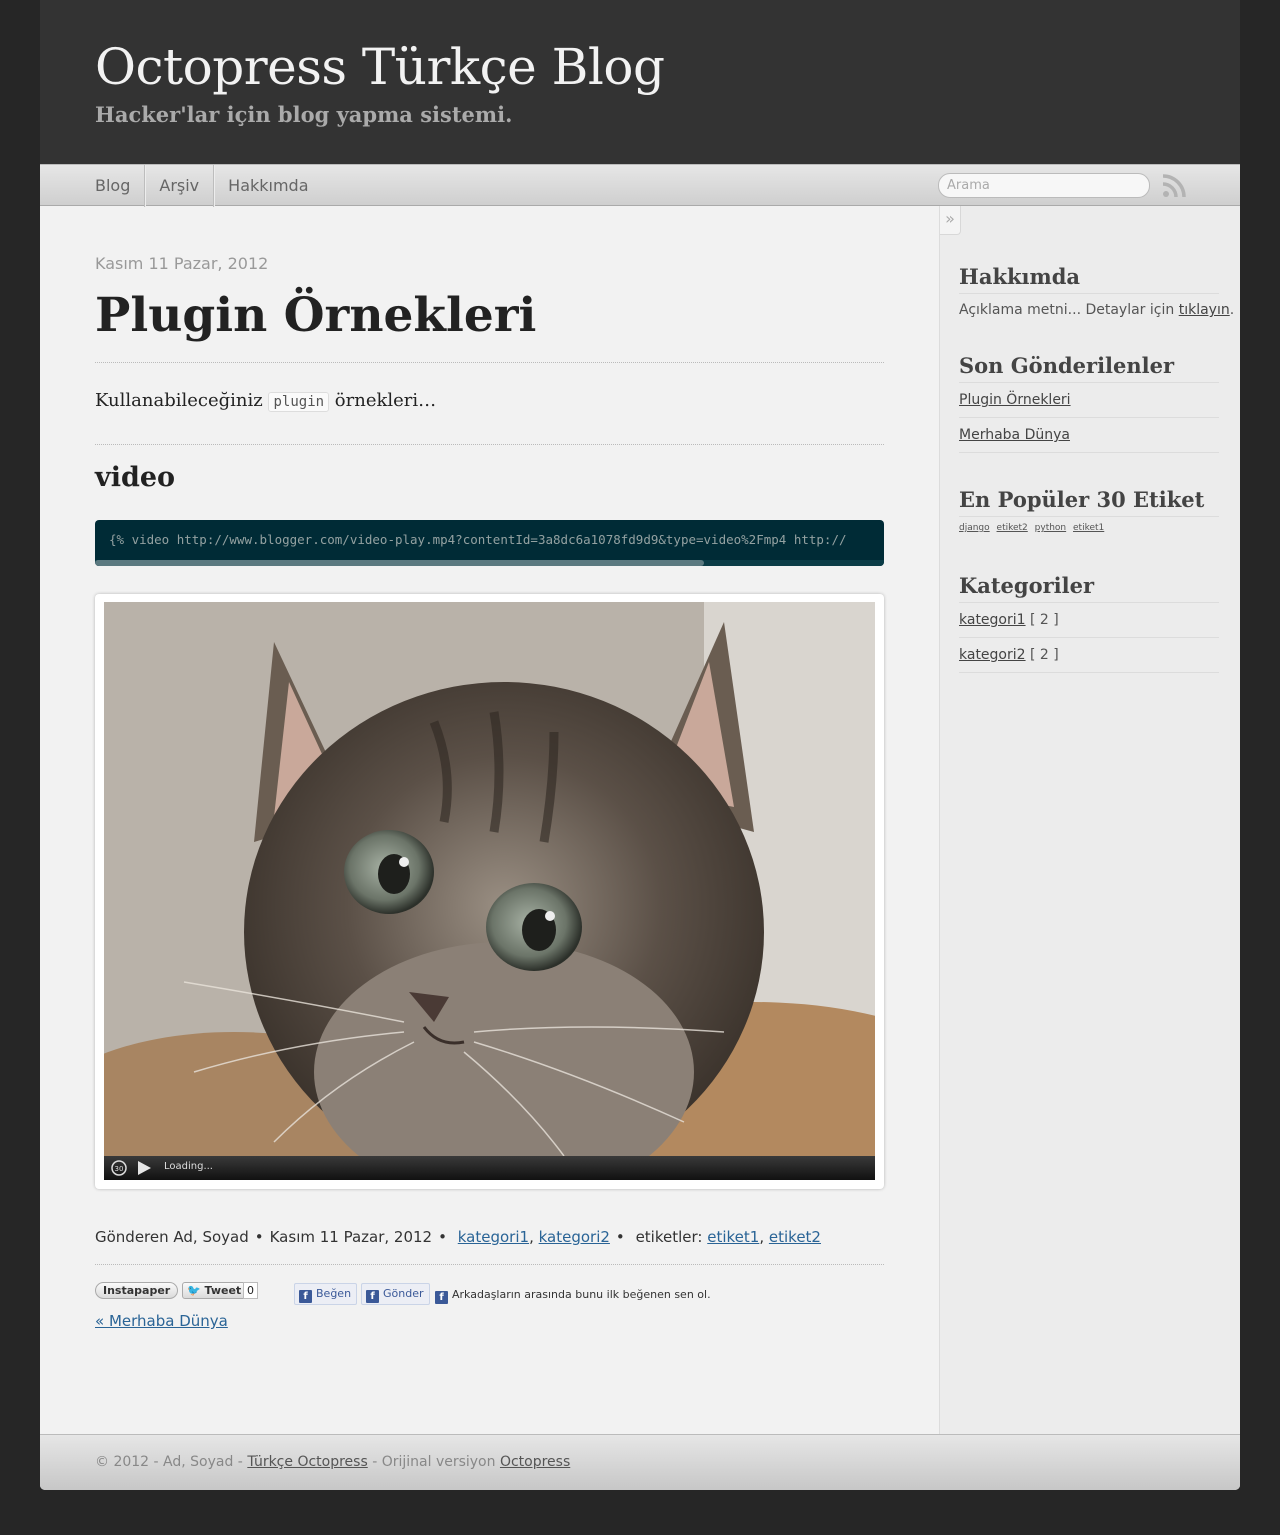  Describe the element at coordinates (1232, 310) in the screenshot. I see `about-period: .` at that location.